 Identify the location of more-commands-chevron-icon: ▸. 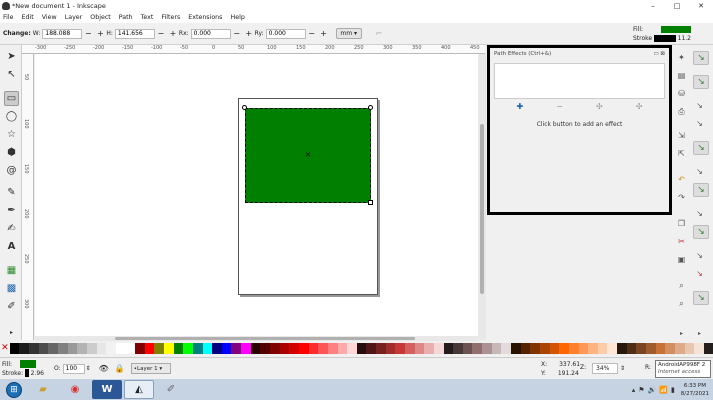
(681, 333).